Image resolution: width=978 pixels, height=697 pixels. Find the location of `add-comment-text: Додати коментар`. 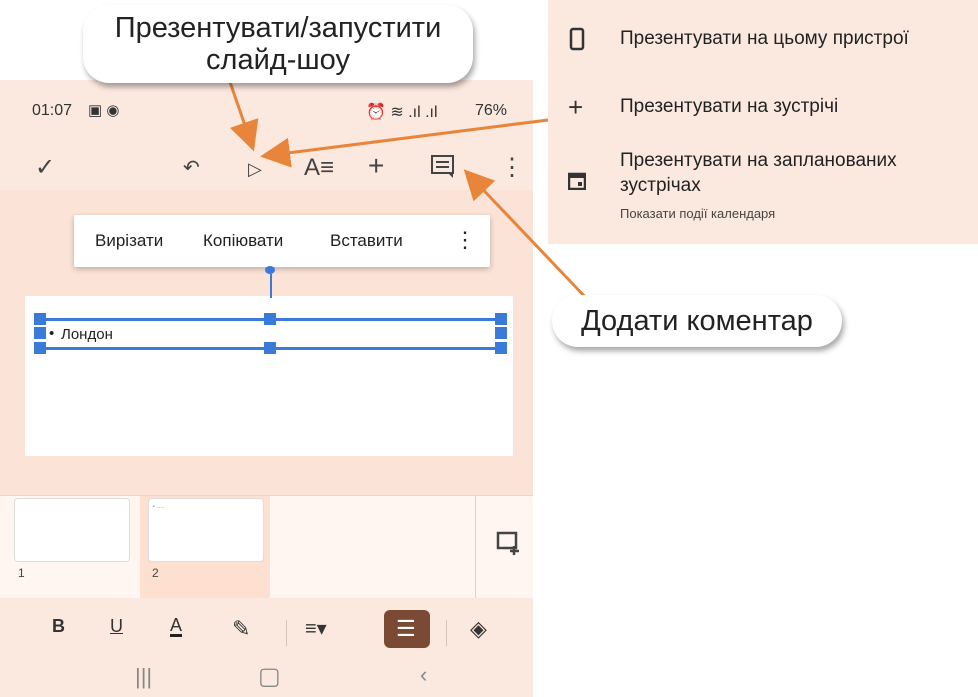

add-comment-text: Додати коментар is located at coordinates (697, 321).